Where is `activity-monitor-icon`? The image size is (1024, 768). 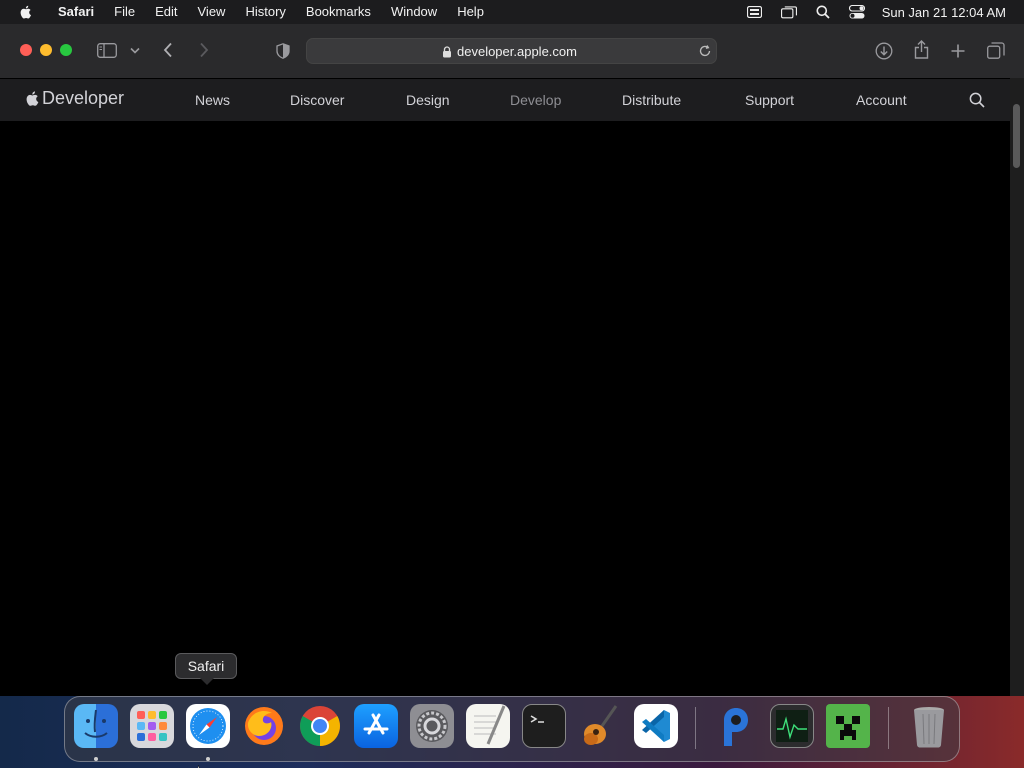 activity-monitor-icon is located at coordinates (792, 726).